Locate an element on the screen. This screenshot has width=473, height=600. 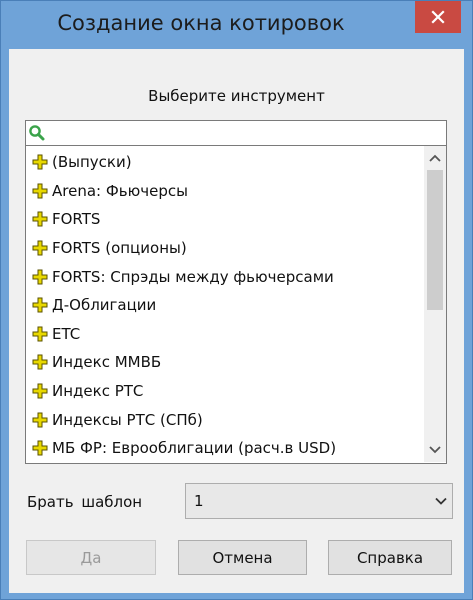
instrument-list-item: FORTS: Спрэды между фьючерсами is located at coordinates (225, 276).